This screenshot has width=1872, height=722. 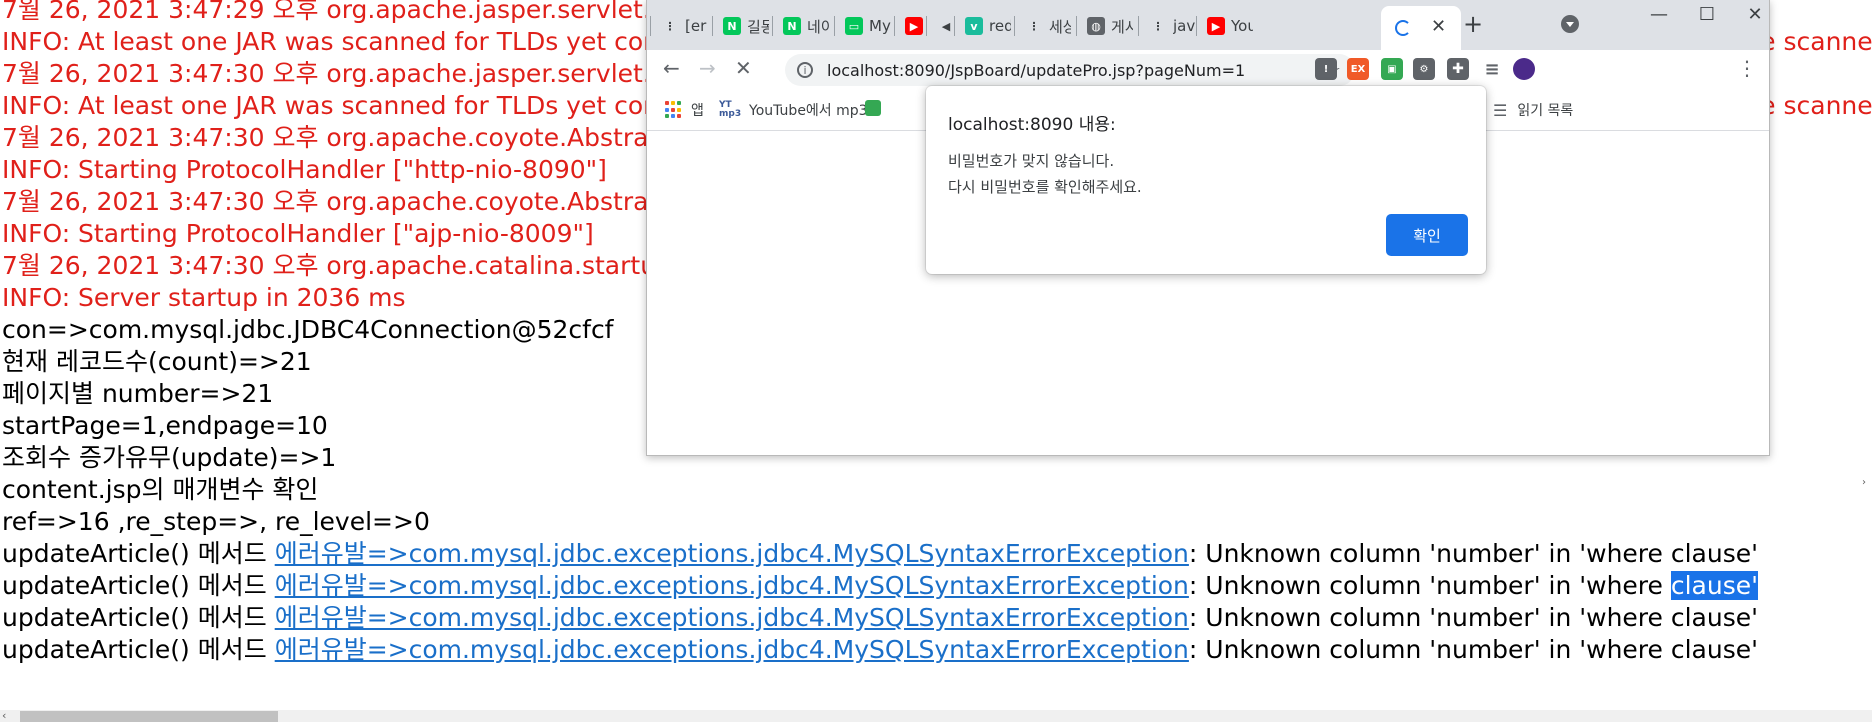 What do you see at coordinates (671, 68) in the screenshot?
I see `back-arrow-icon: ←` at bounding box center [671, 68].